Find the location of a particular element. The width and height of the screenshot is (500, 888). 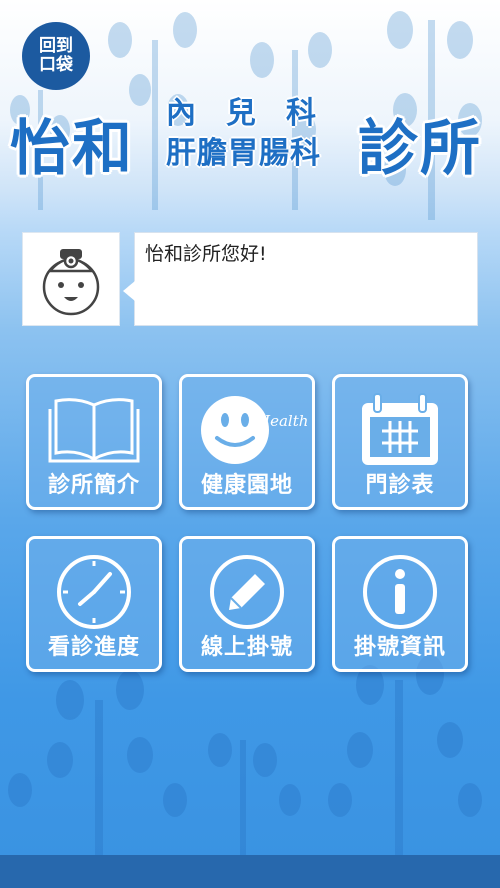

health-corner-button: Health 健康園地 is located at coordinates (247, 442).